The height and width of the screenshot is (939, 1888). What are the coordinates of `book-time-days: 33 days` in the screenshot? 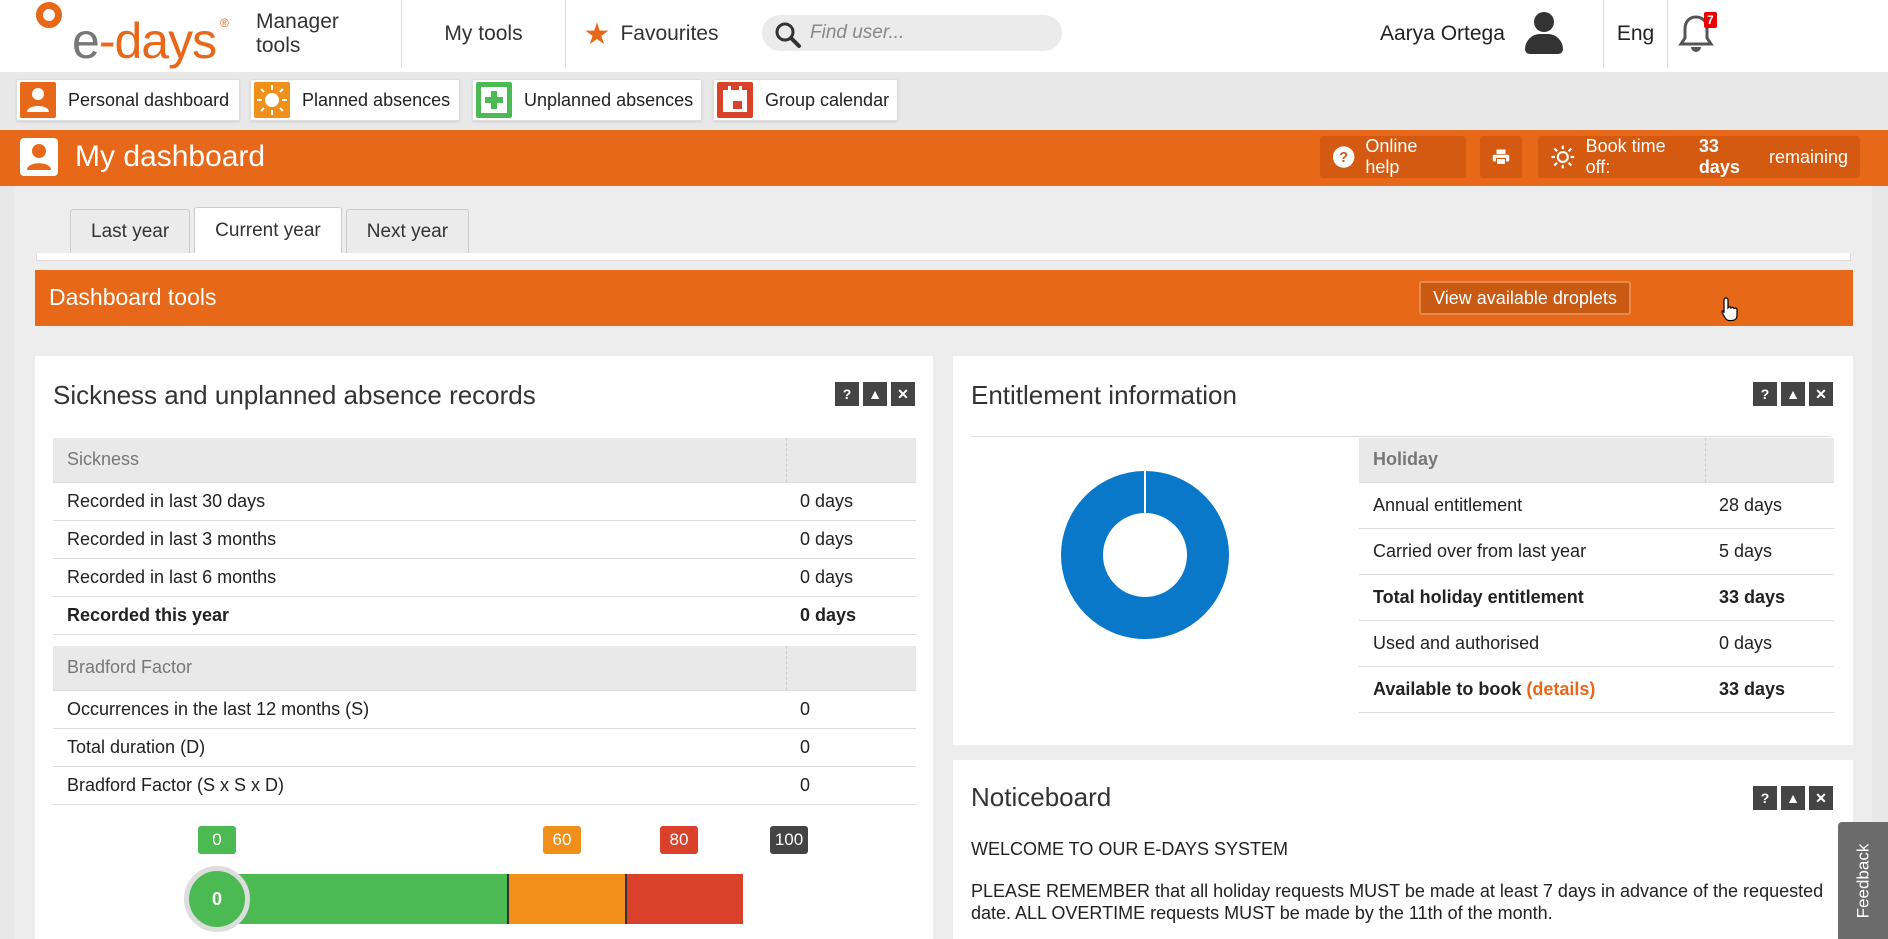 It's located at (1719, 156).